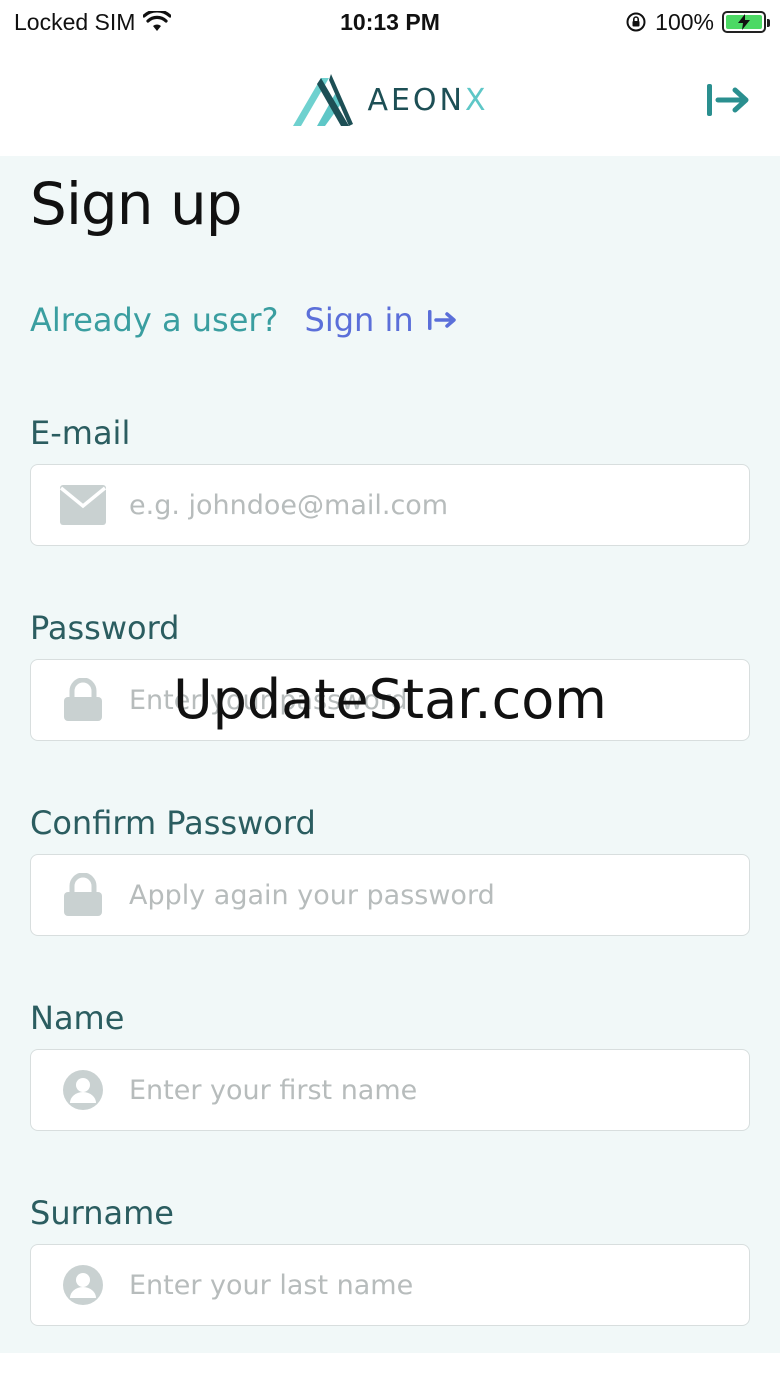  Describe the element at coordinates (359, 320) in the screenshot. I see `signin-link-label: Sign in` at that location.